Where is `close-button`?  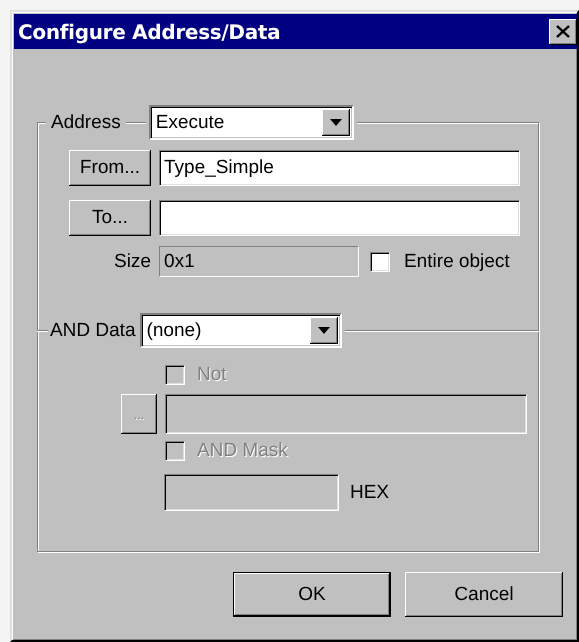
close-button is located at coordinates (563, 31).